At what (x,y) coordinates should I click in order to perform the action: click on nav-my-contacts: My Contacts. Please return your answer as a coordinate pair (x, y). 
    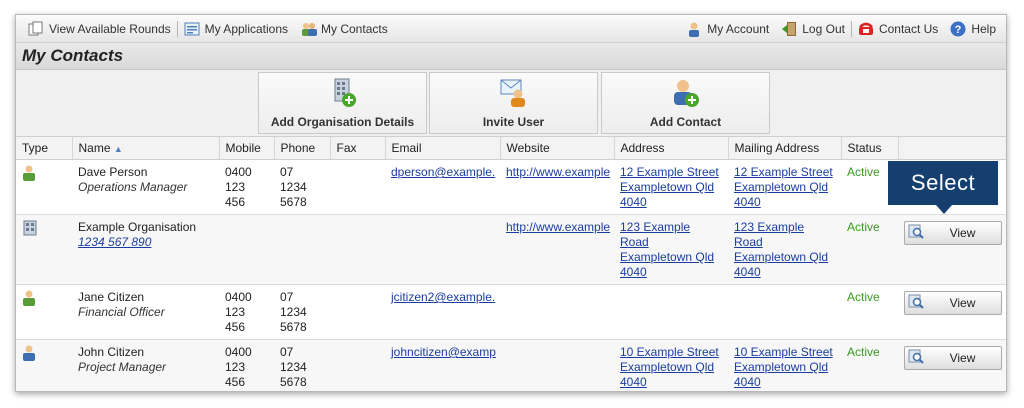
    Looking at the image, I should click on (344, 29).